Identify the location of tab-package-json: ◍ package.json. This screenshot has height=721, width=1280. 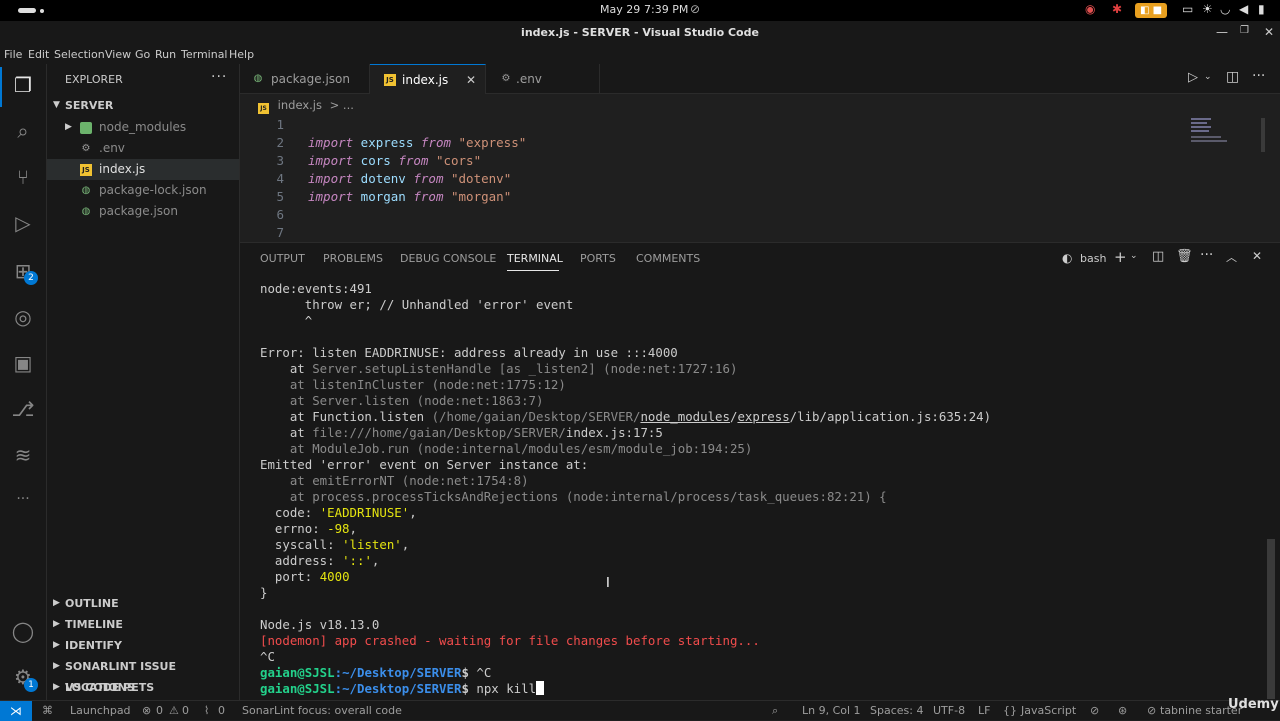
(305, 79).